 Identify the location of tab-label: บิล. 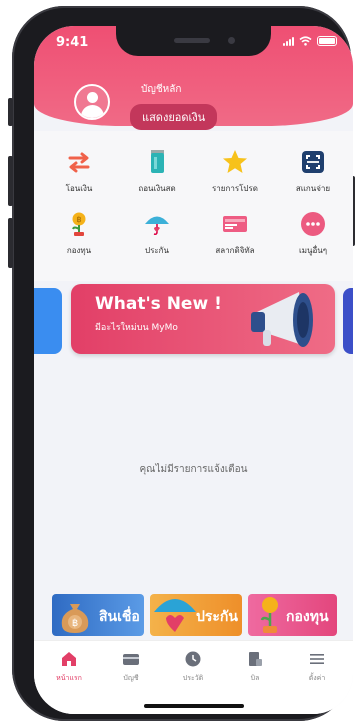
(255, 678).